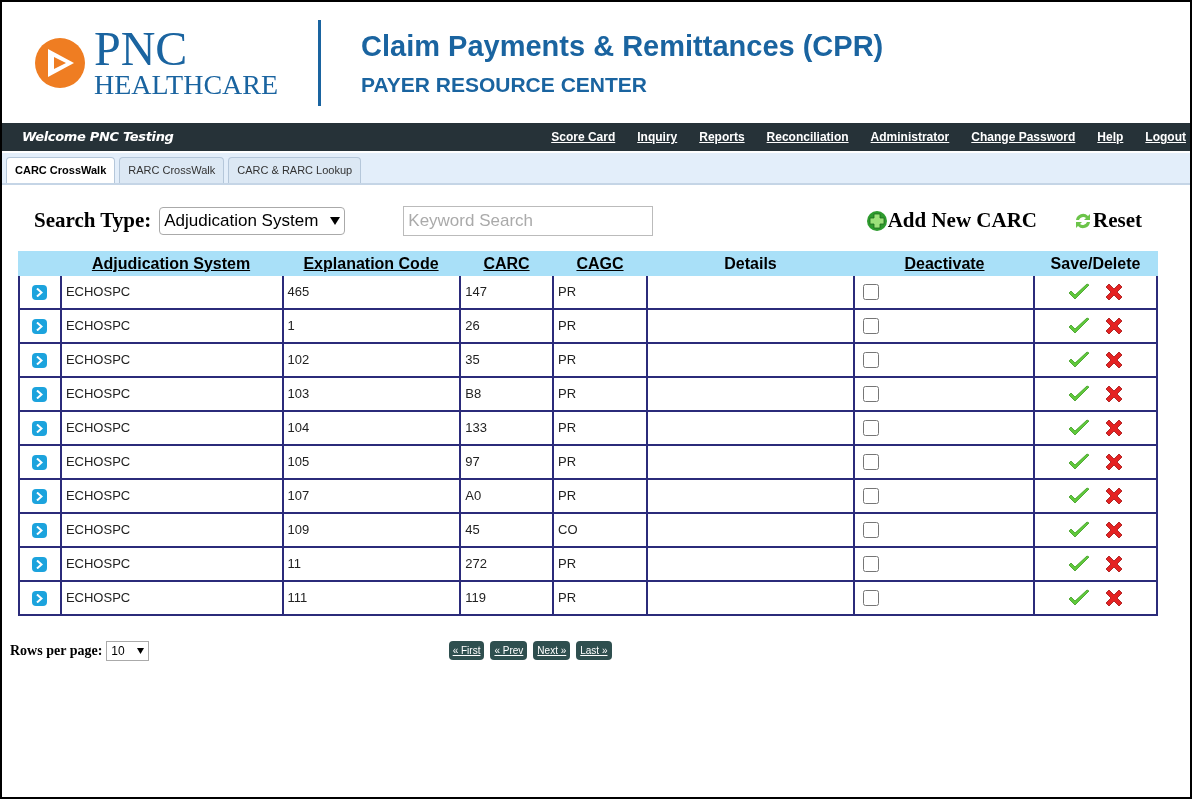 Image resolution: width=1192 pixels, height=799 pixels. Describe the element at coordinates (475, 598) in the screenshot. I see `table-cell-text: 119` at that location.